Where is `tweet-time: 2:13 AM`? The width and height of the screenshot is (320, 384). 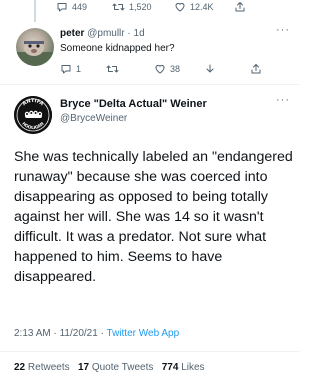 tweet-time: 2:13 AM is located at coordinates (32, 333).